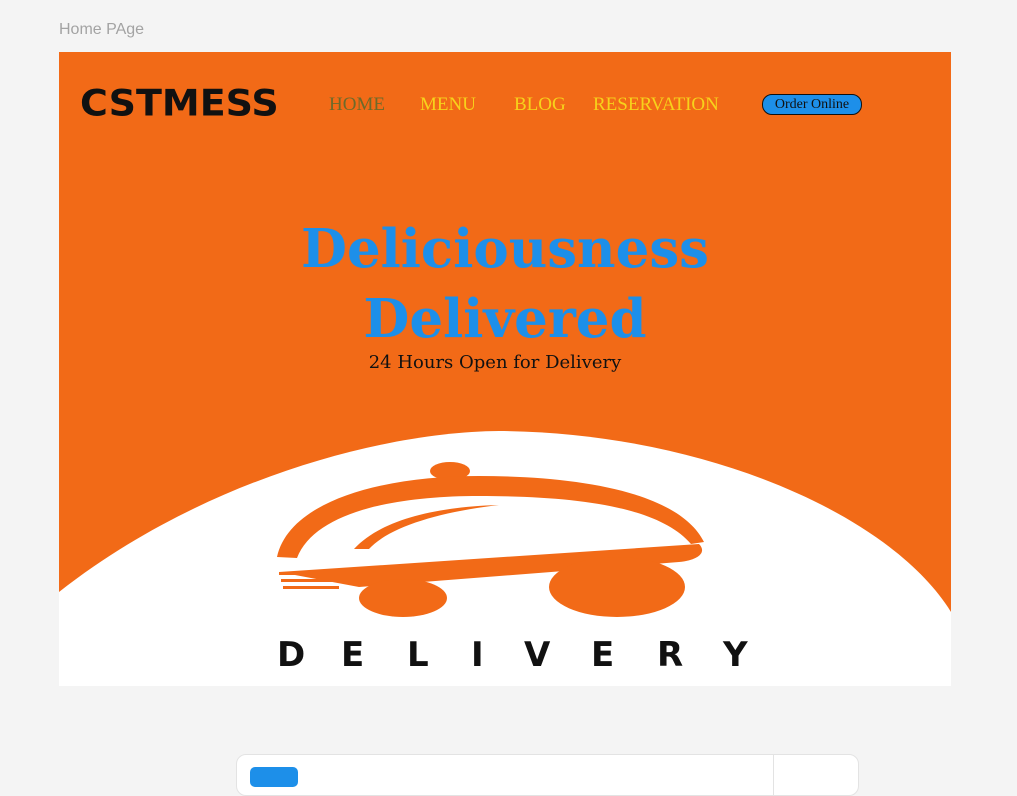 The height and width of the screenshot is (796, 1017). What do you see at coordinates (735, 655) in the screenshot?
I see `delivery-letter: Y` at bounding box center [735, 655].